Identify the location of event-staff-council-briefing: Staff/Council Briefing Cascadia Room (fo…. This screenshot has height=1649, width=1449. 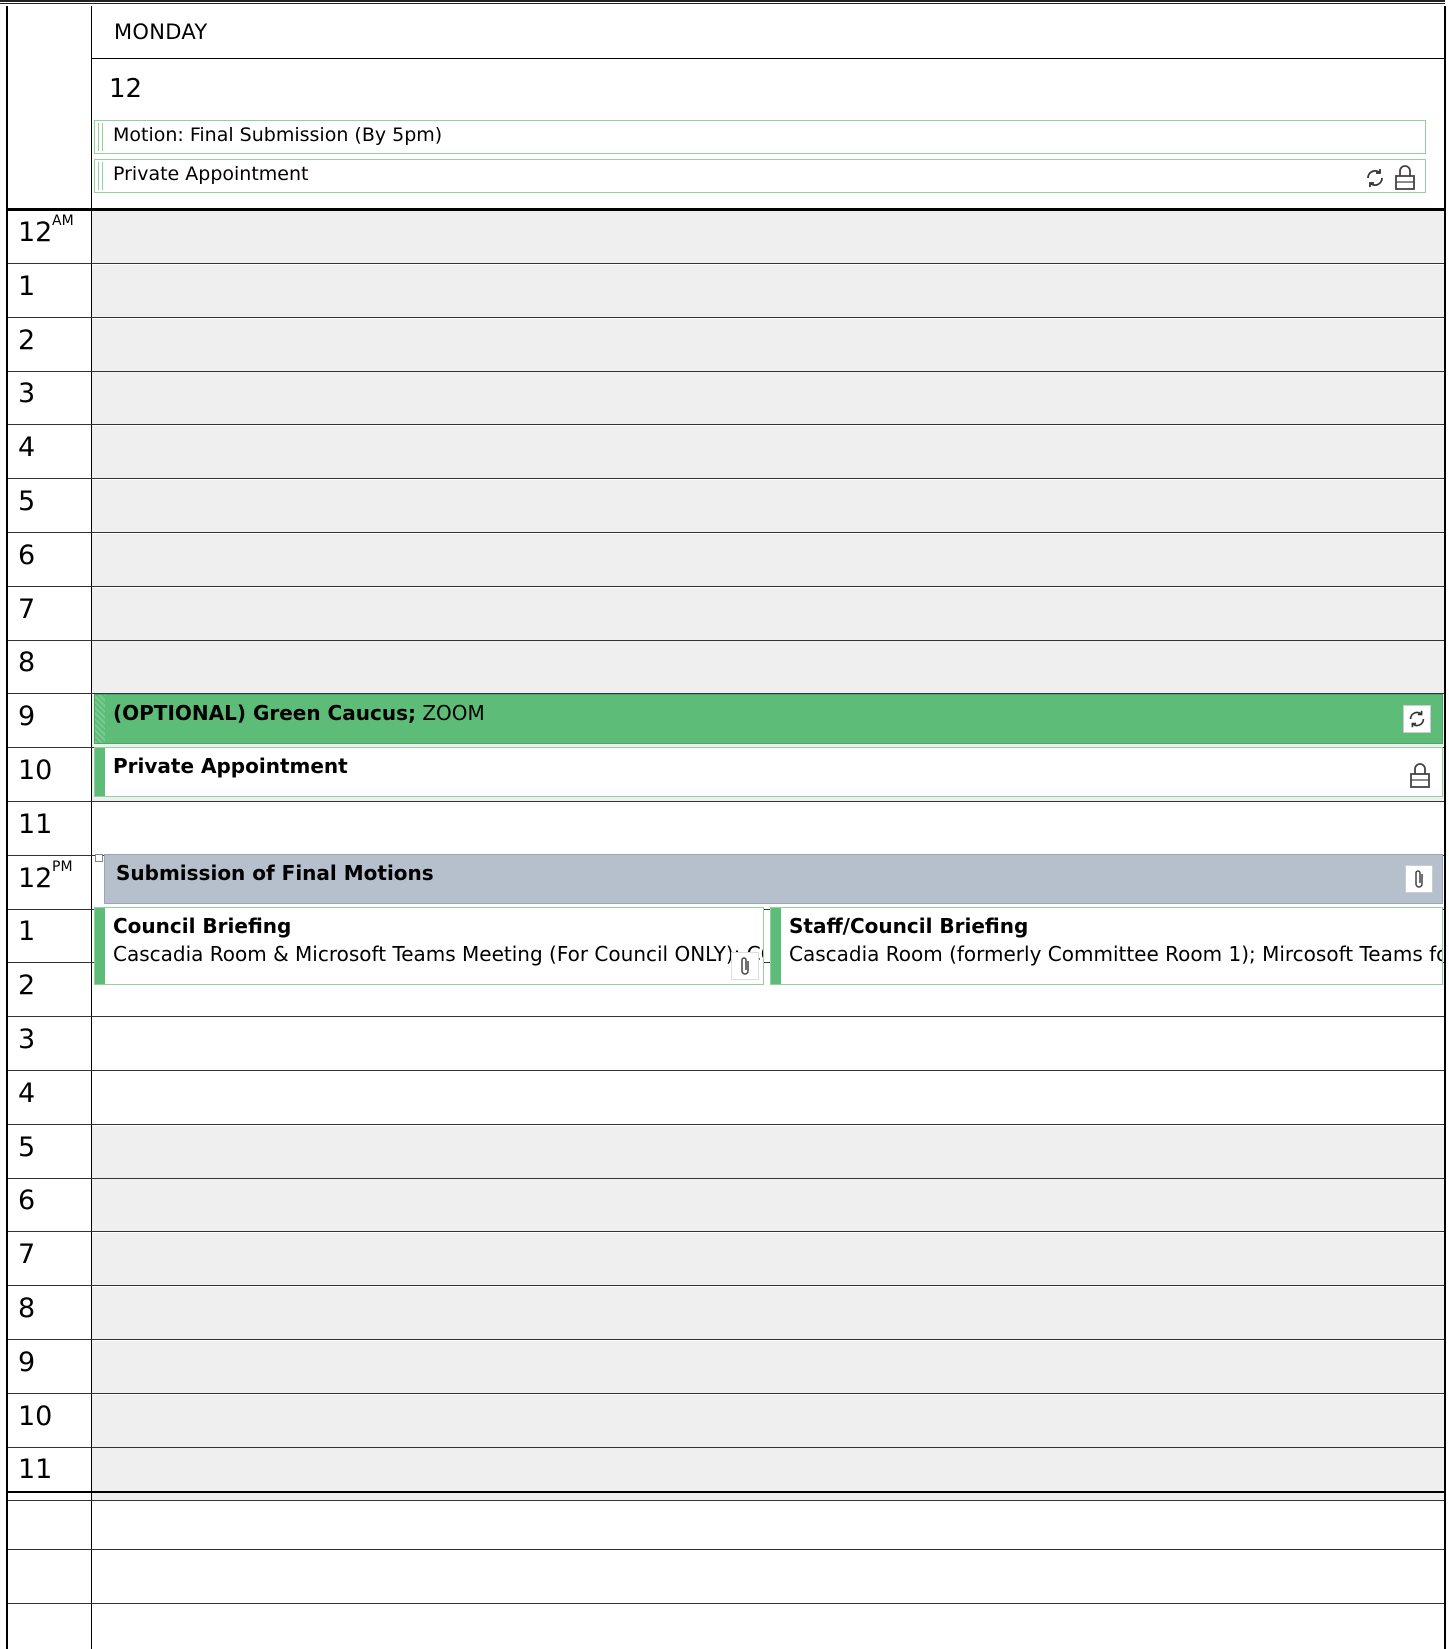
(1106, 946).